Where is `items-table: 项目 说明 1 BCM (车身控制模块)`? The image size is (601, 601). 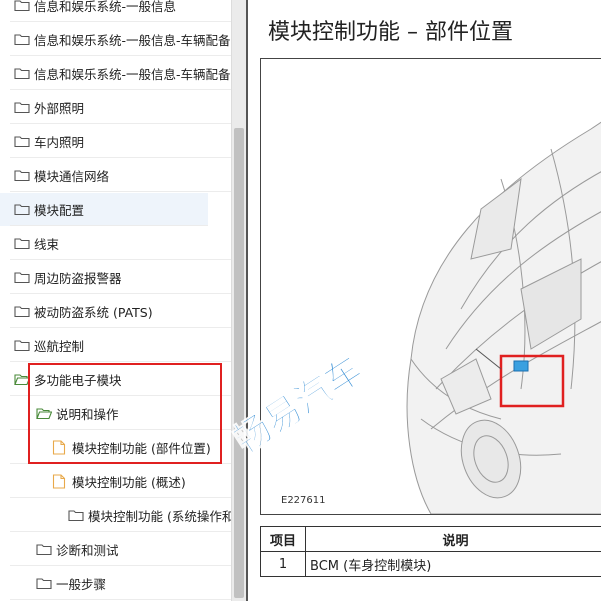
items-table: 项目 说明 1 BCM (车身控制模块) is located at coordinates (430, 551).